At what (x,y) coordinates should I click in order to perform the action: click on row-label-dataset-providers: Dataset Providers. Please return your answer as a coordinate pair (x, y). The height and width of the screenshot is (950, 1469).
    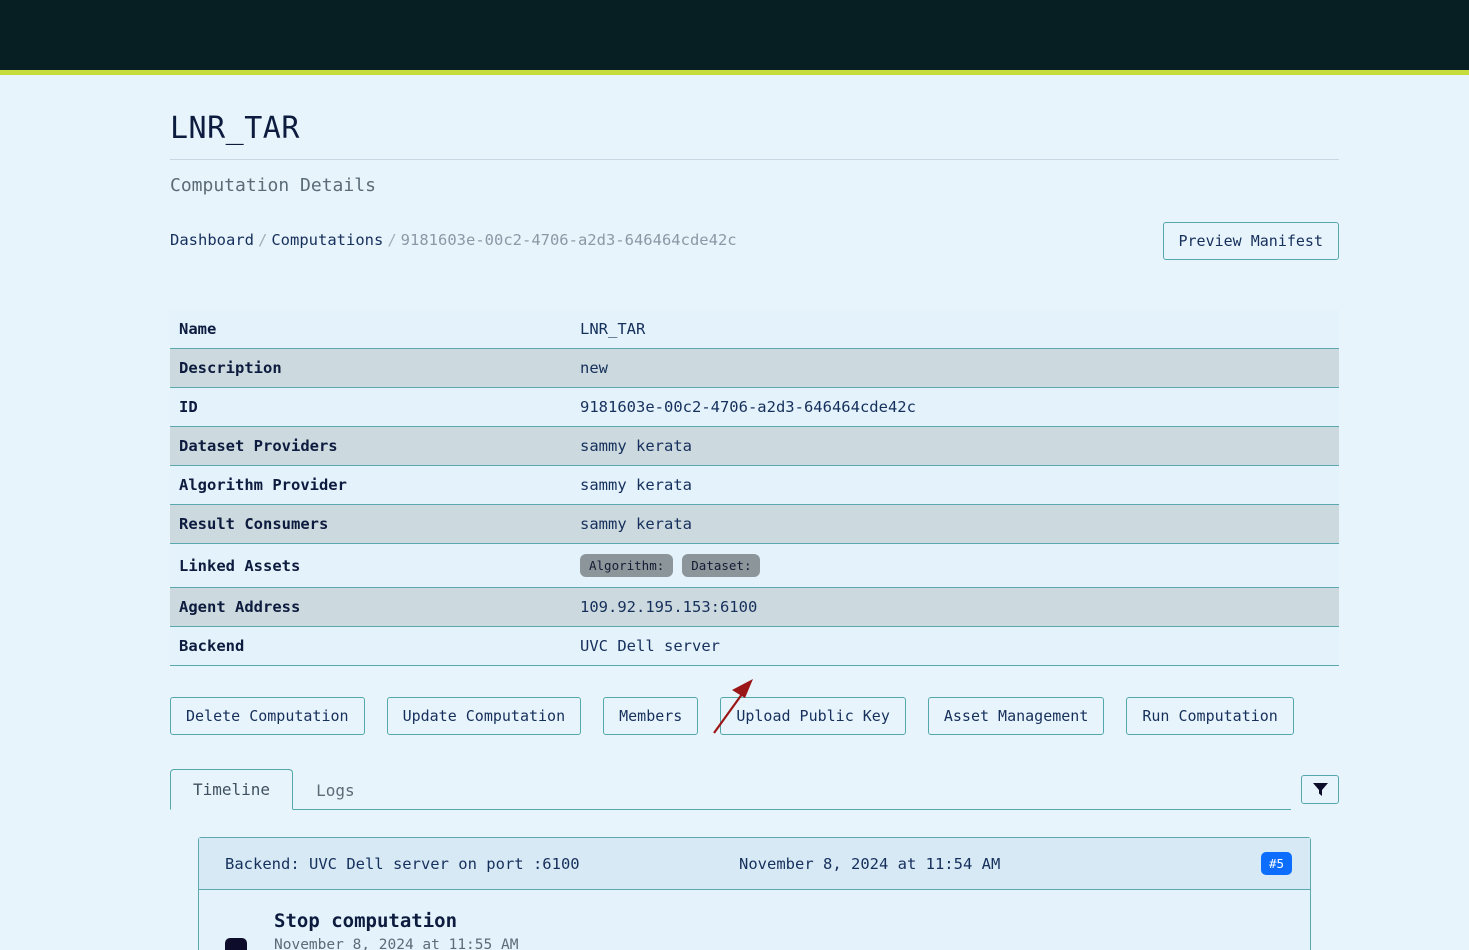
    Looking at the image, I should click on (258, 446).